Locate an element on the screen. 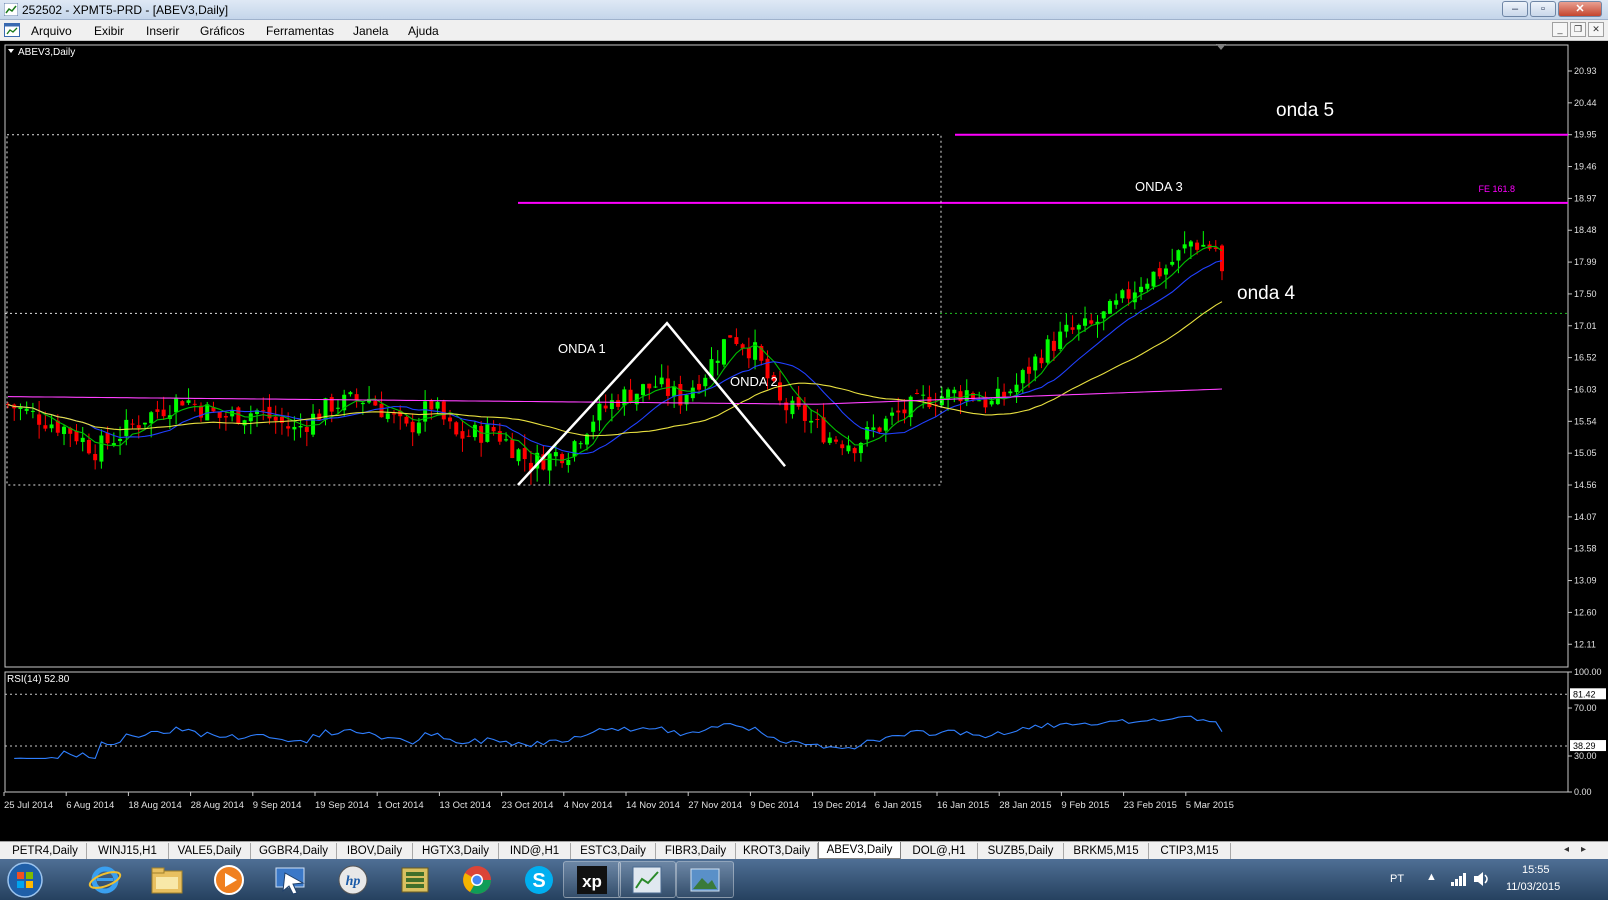 This screenshot has height=900, width=1608. taskbar-image-viewer is located at coordinates (705, 879).